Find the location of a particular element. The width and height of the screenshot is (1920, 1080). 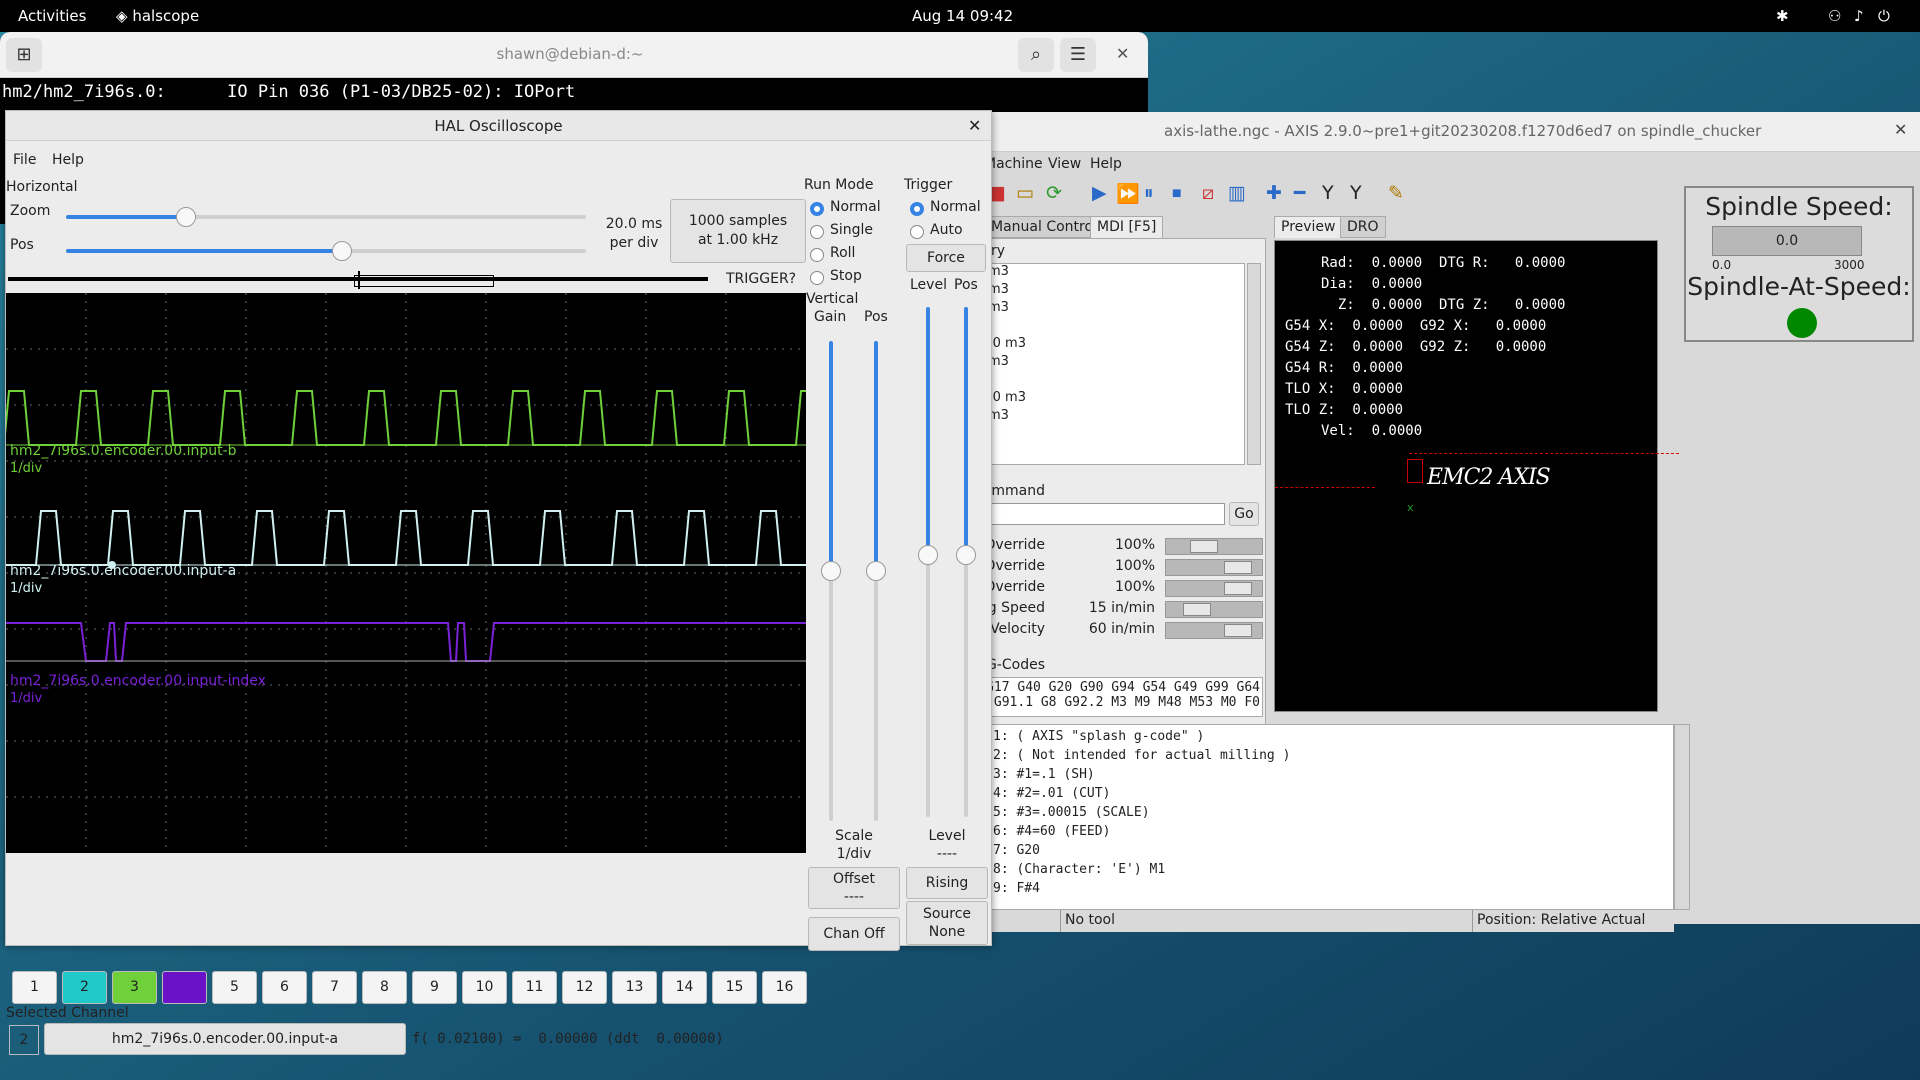

zoom-out-icon: ━ is located at coordinates (1299, 193).